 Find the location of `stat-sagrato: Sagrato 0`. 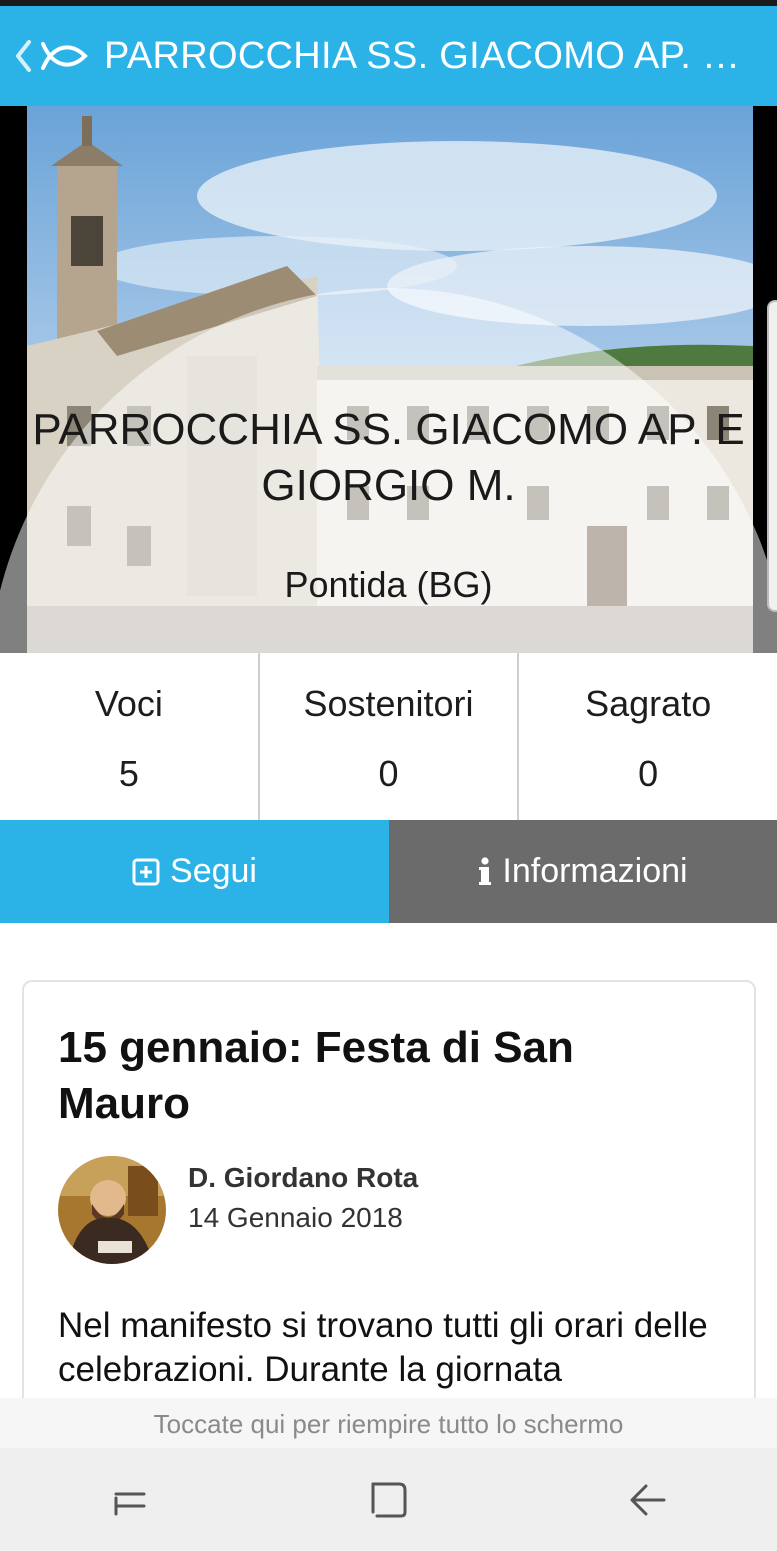

stat-sagrato: Sagrato 0 is located at coordinates (648, 736).